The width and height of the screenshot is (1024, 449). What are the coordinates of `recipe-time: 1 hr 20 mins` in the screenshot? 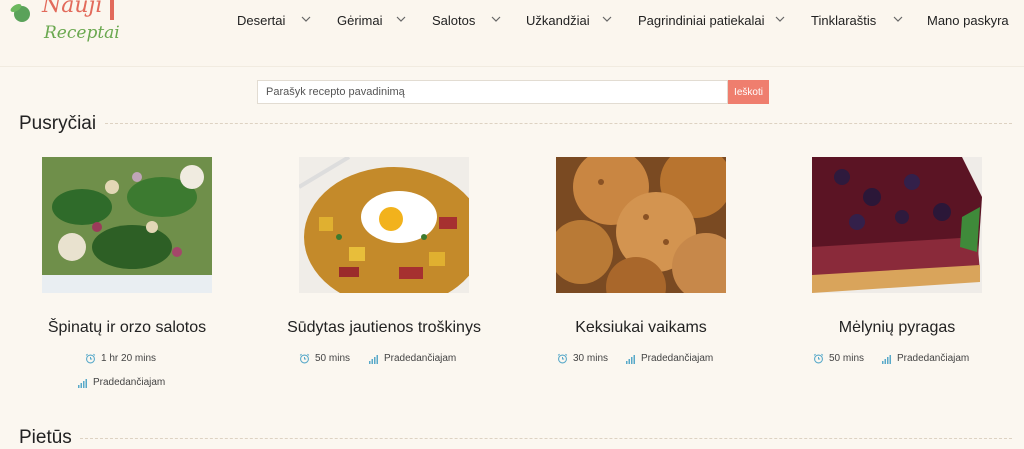 It's located at (120, 358).